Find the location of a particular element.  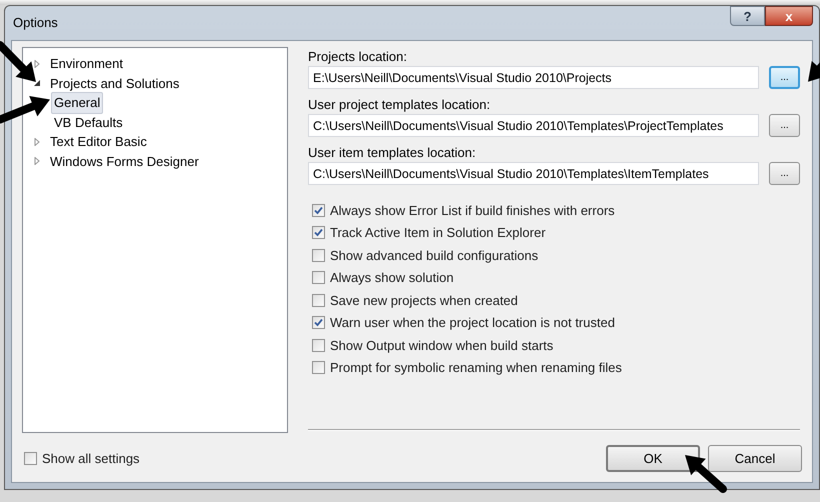

field-label: User project templates location: is located at coordinates (400, 105).